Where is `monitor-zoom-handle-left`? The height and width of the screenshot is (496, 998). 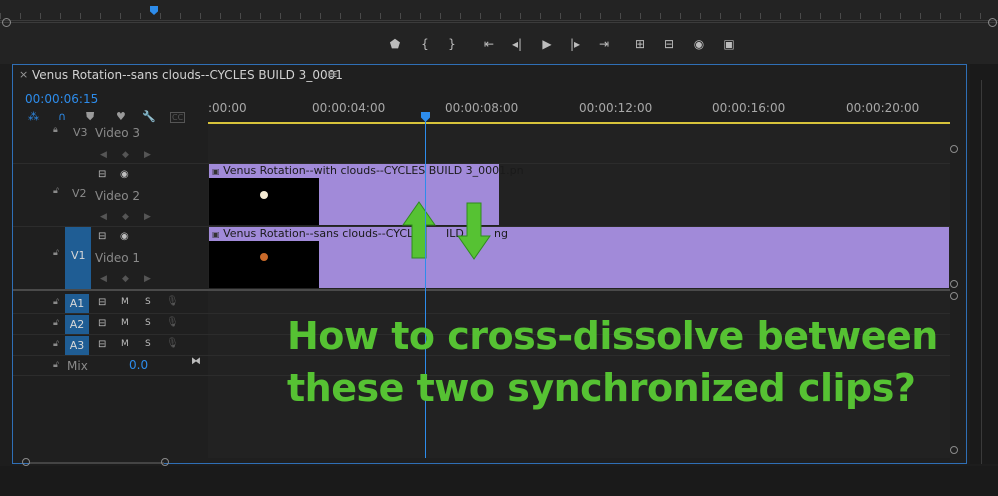 monitor-zoom-handle-left is located at coordinates (6, 22).